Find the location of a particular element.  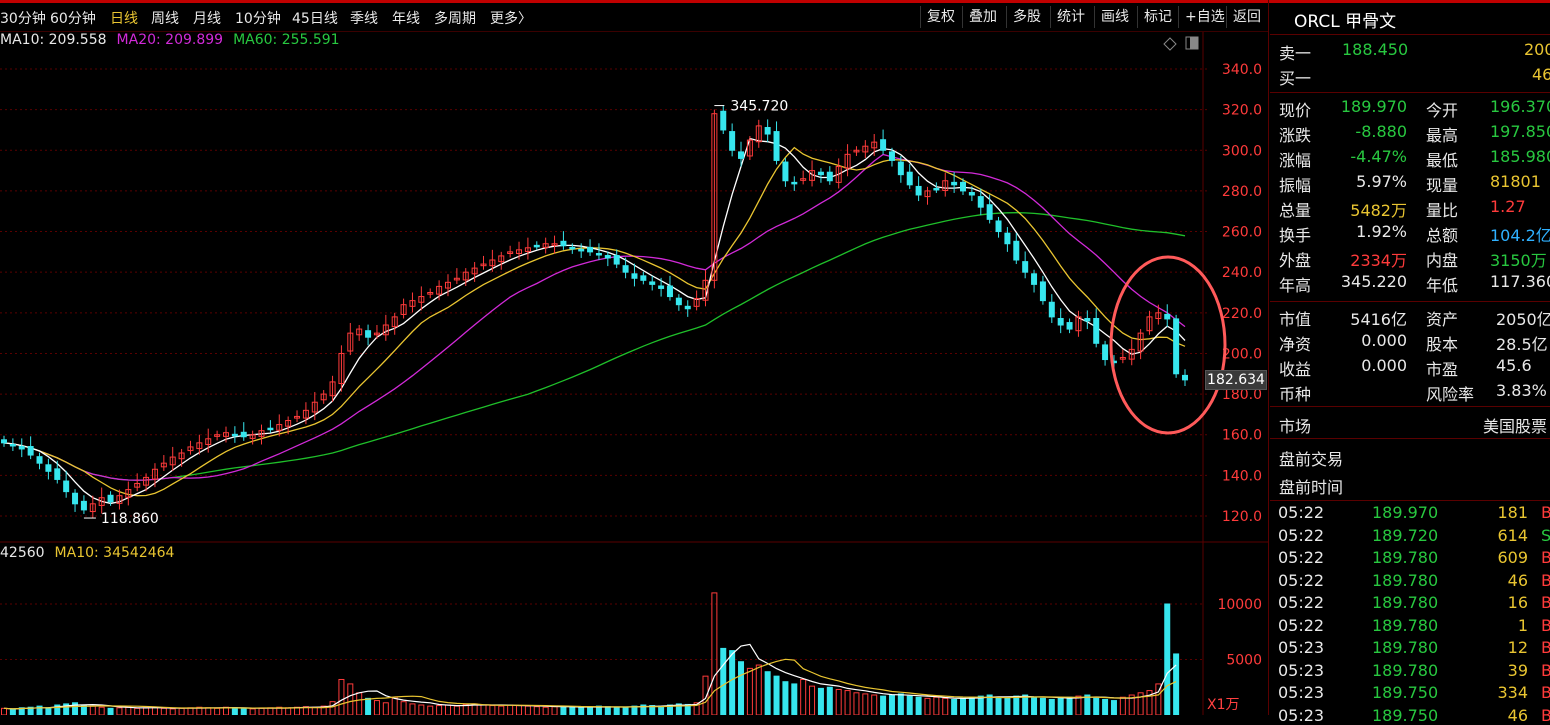

current-price-label: 182.634 is located at coordinates (1236, 380).